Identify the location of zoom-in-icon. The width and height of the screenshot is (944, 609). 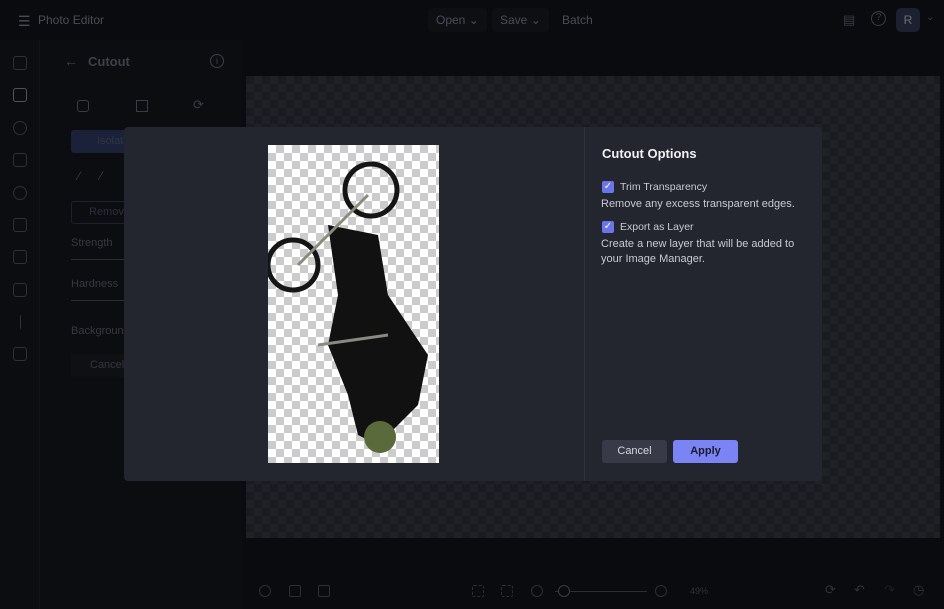
(661, 591).